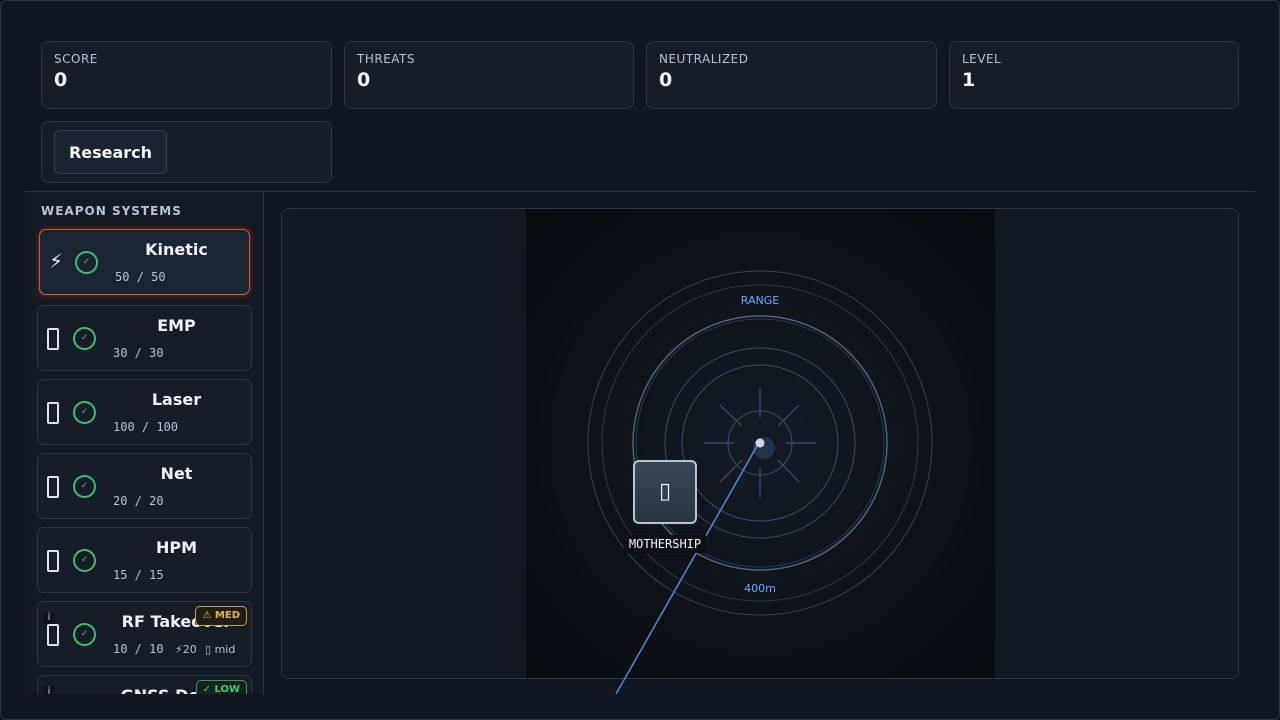  Describe the element at coordinates (225, 649) in the screenshot. I see `range-value: mid` at that location.